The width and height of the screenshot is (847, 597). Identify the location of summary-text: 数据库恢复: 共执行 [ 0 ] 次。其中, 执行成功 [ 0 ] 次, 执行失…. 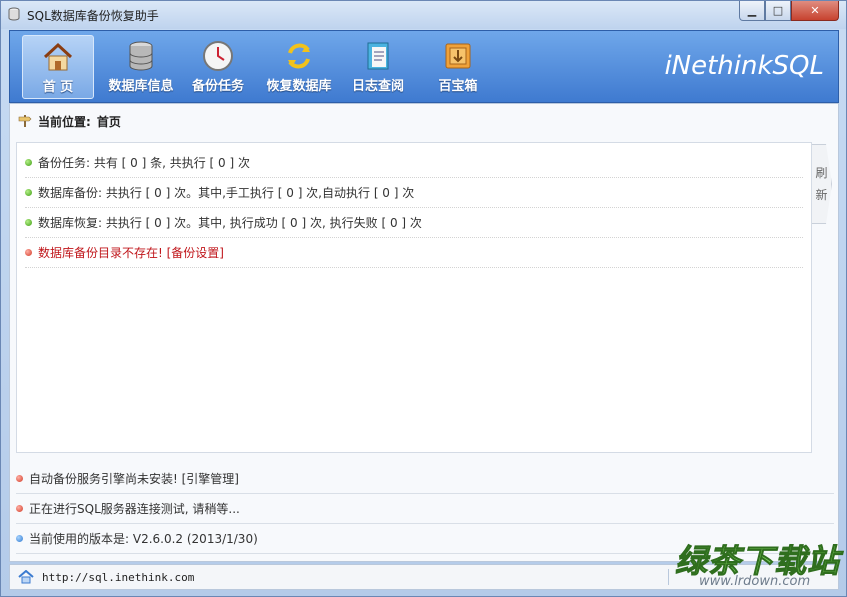
(230, 223).